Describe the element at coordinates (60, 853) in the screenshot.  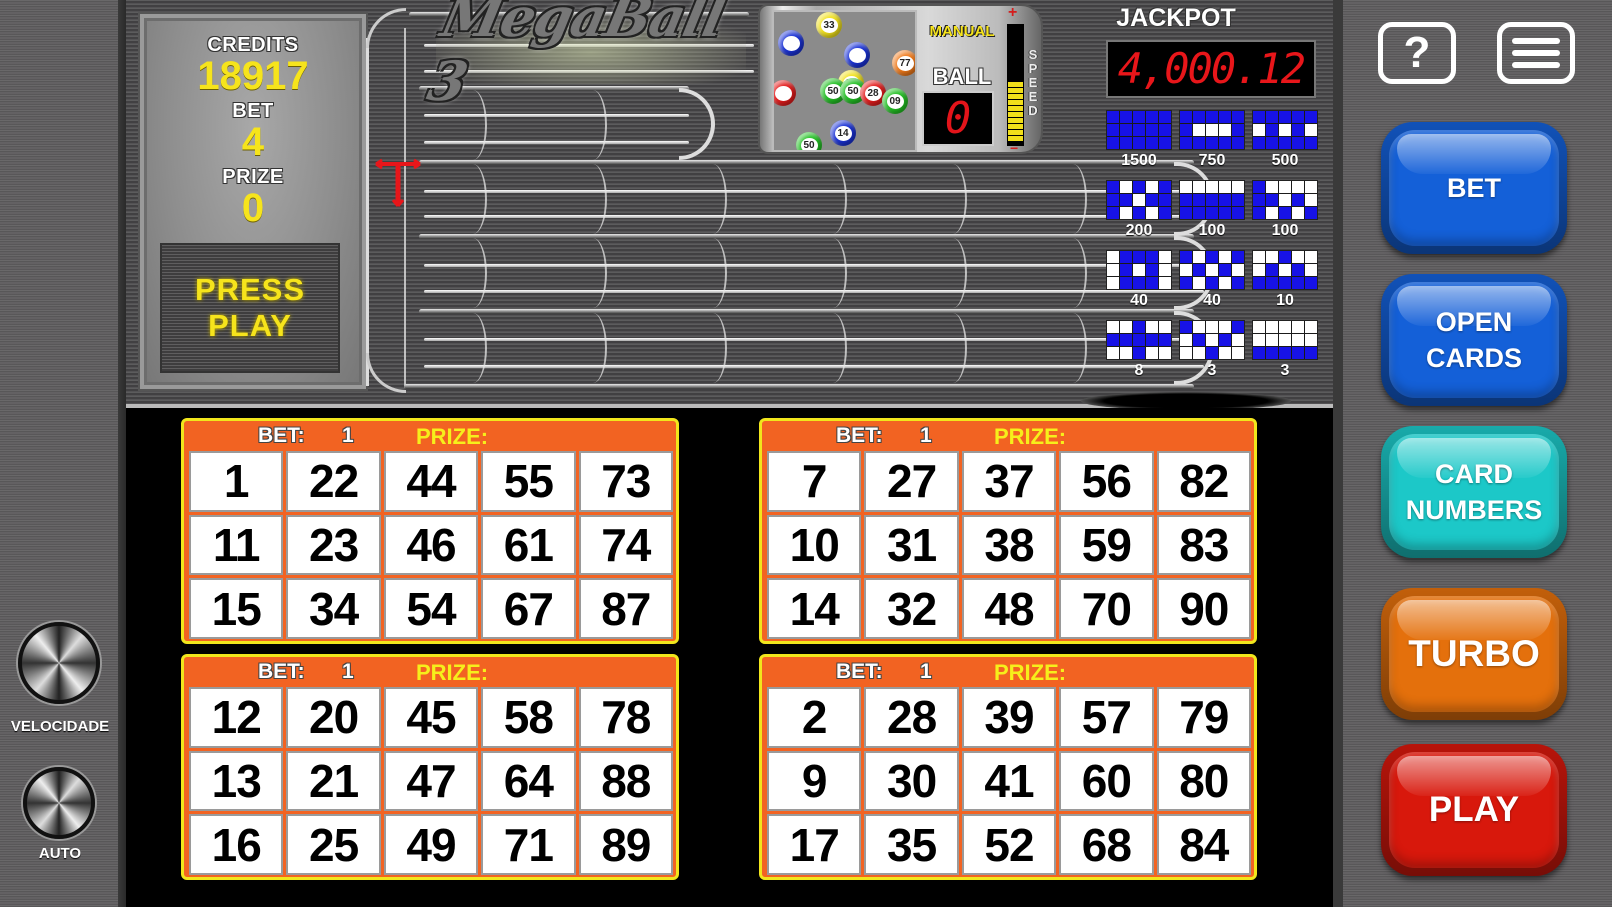
I see `auto-knob-label: AUTO` at that location.